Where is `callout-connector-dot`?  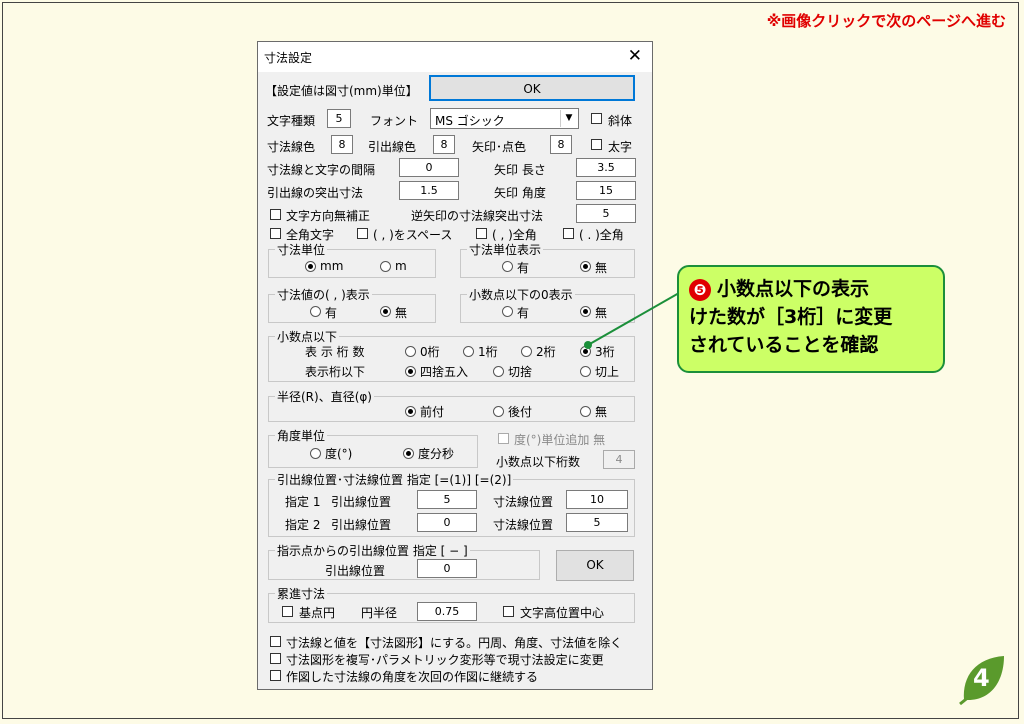 callout-connector-dot is located at coordinates (588, 345).